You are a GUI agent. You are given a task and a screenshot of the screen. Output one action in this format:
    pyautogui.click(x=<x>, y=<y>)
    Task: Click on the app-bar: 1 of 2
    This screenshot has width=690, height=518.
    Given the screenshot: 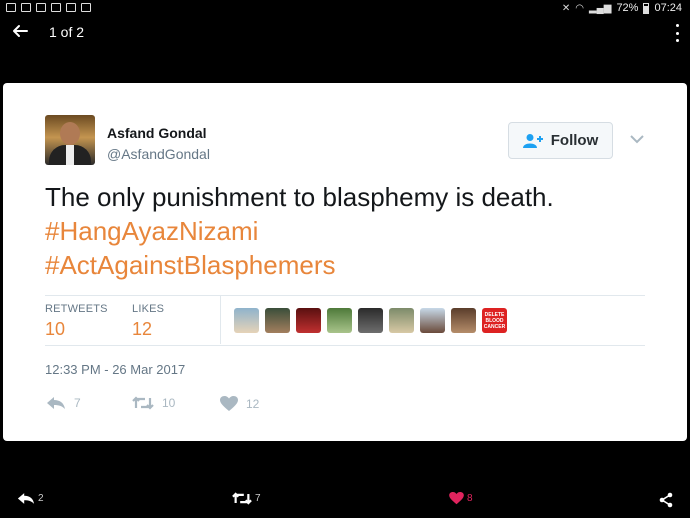 What is the action you would take?
    pyautogui.click(x=345, y=33)
    